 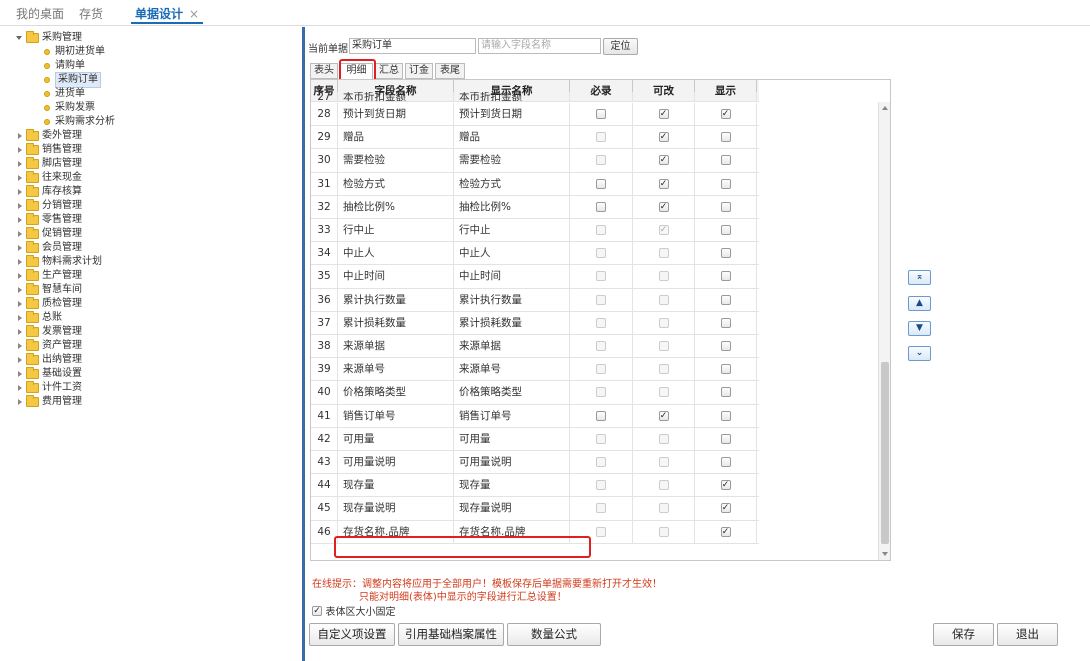 What do you see at coordinates (512, 183) in the screenshot?
I see `cell-display-name: 检验方式` at bounding box center [512, 183].